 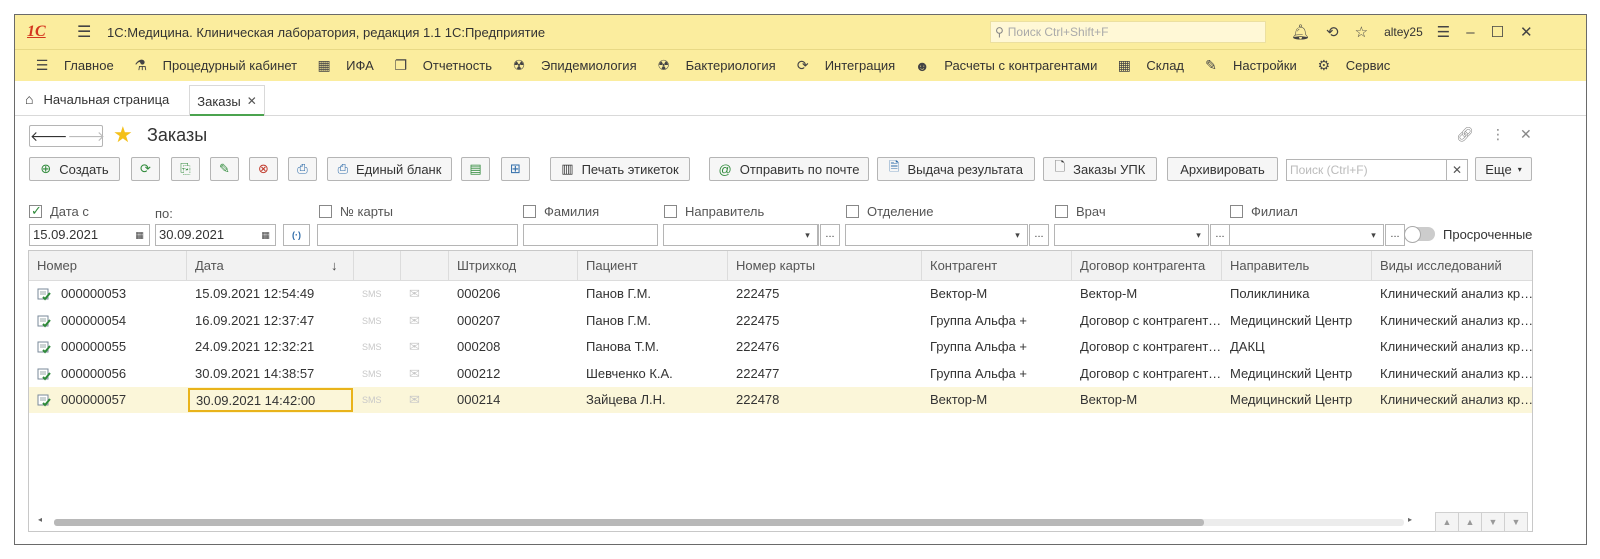 I want to click on period-select-icon: (·), so click(x=296, y=235).